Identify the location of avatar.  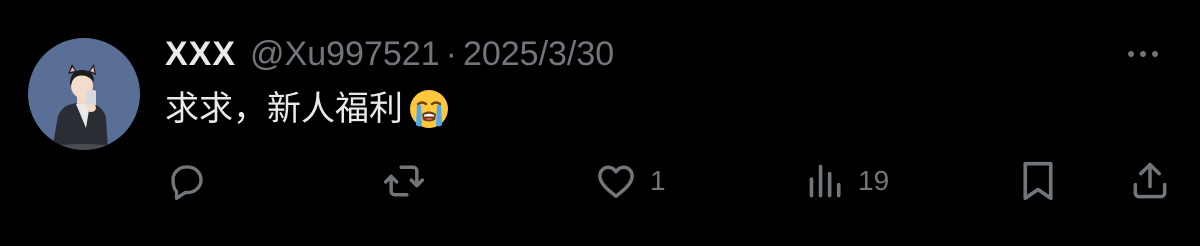
(84, 94).